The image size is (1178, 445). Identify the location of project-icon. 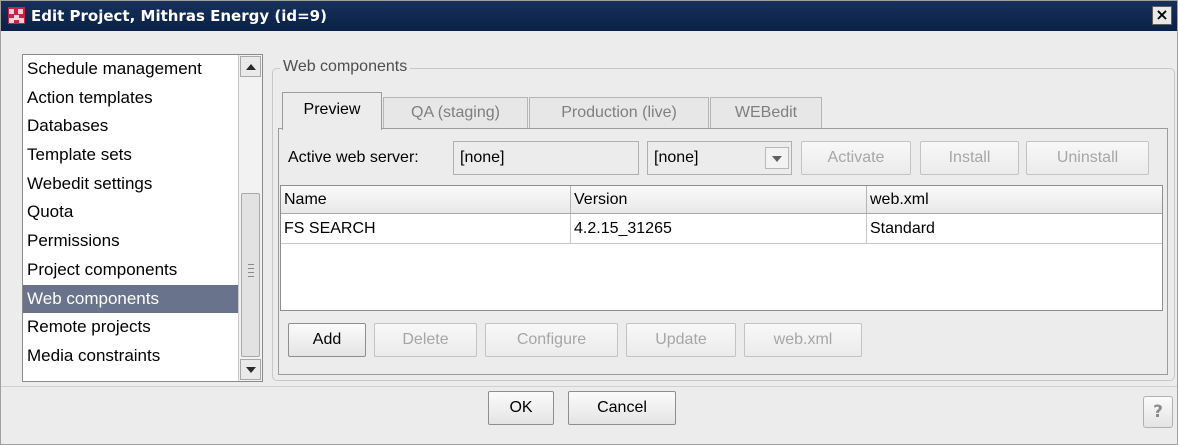
(16, 15).